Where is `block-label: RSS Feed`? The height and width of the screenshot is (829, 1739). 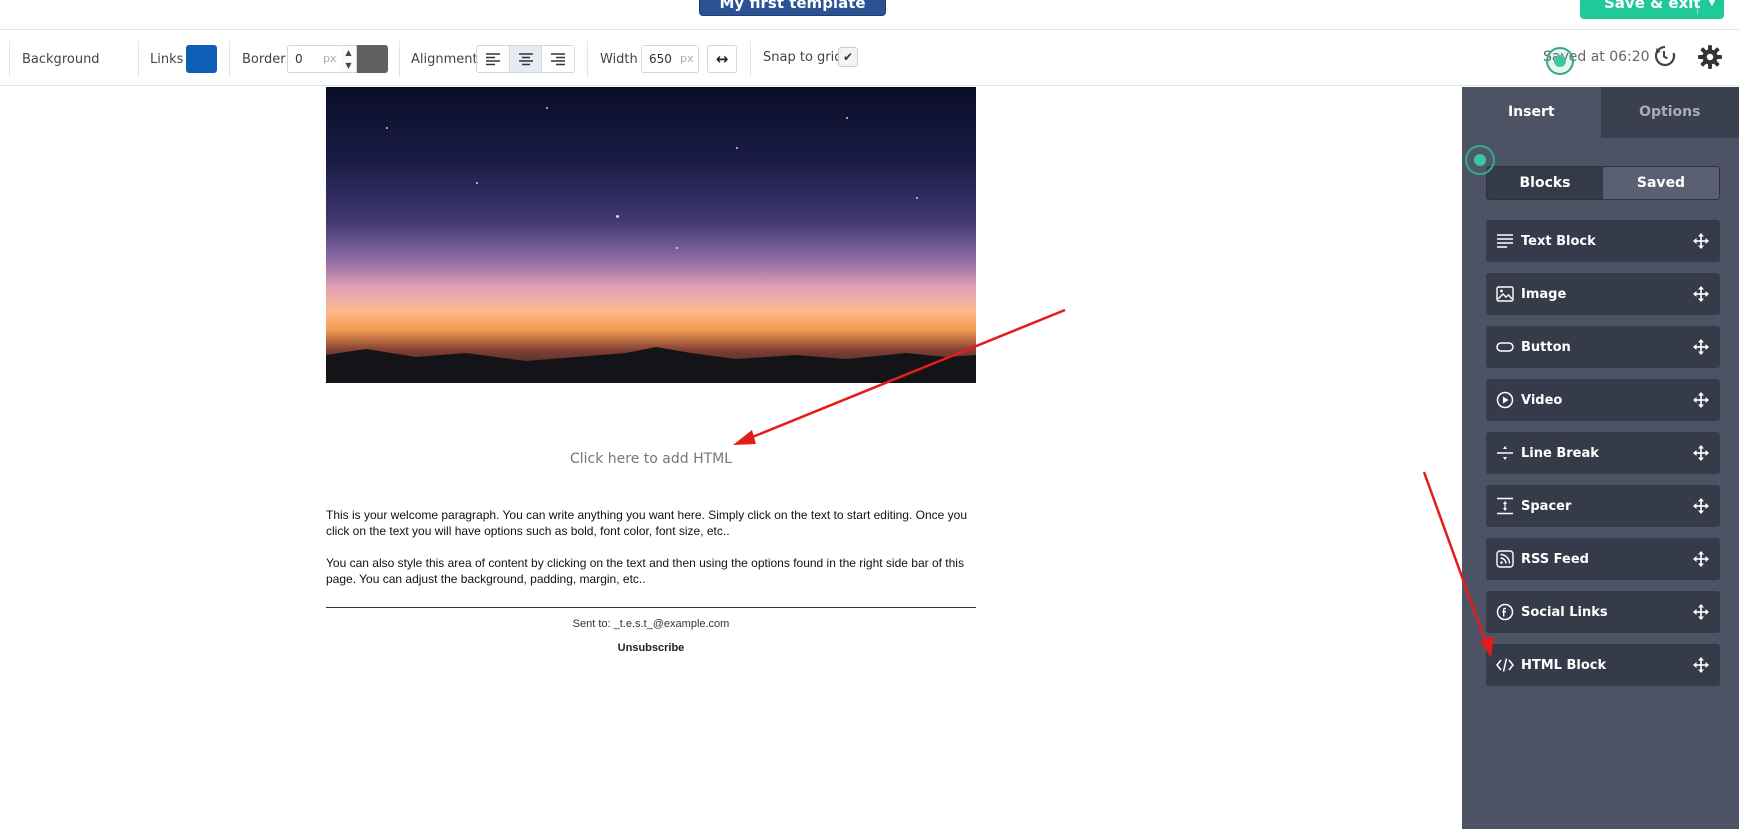
block-label: RSS Feed is located at coordinates (1555, 559).